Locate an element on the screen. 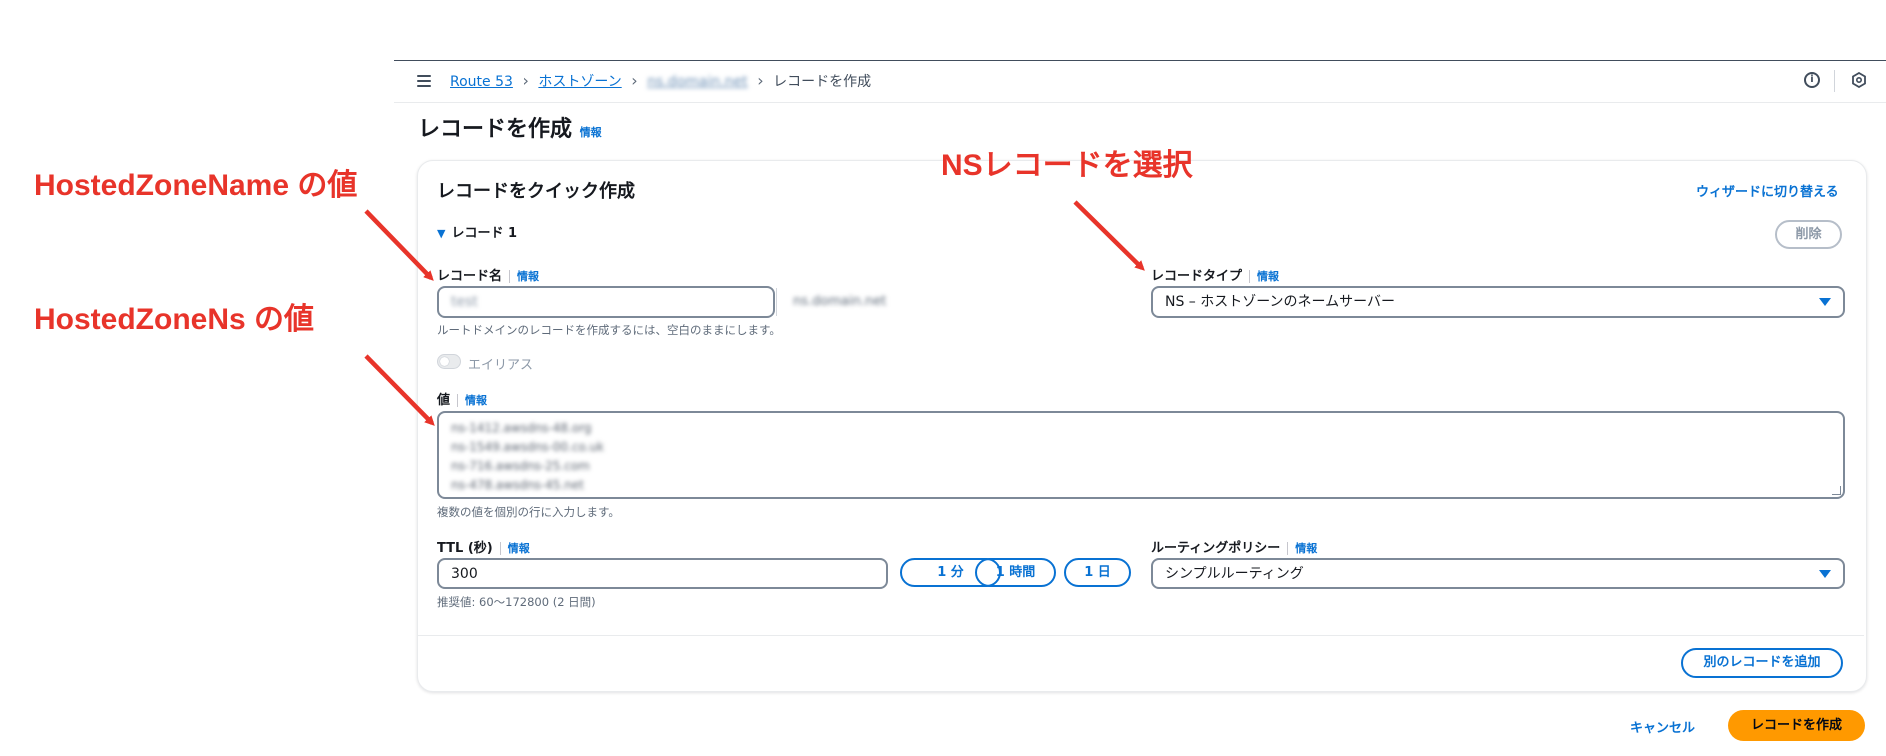 The height and width of the screenshot is (756, 1886). arrow-to-record-type is located at coordinates (1109, 235).